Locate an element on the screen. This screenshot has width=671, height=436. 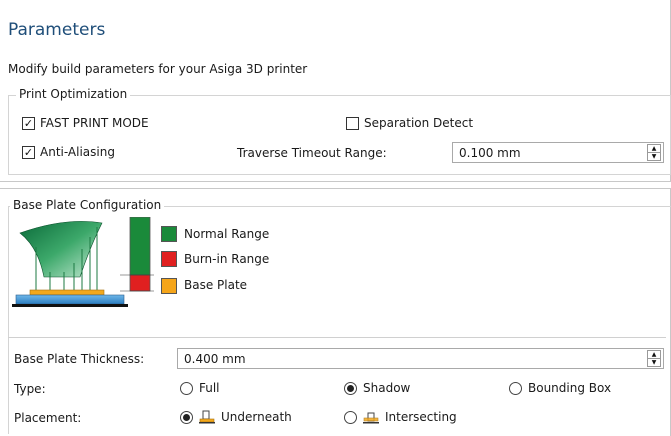
type-bounding-box-label: Bounding Box is located at coordinates (570, 388).